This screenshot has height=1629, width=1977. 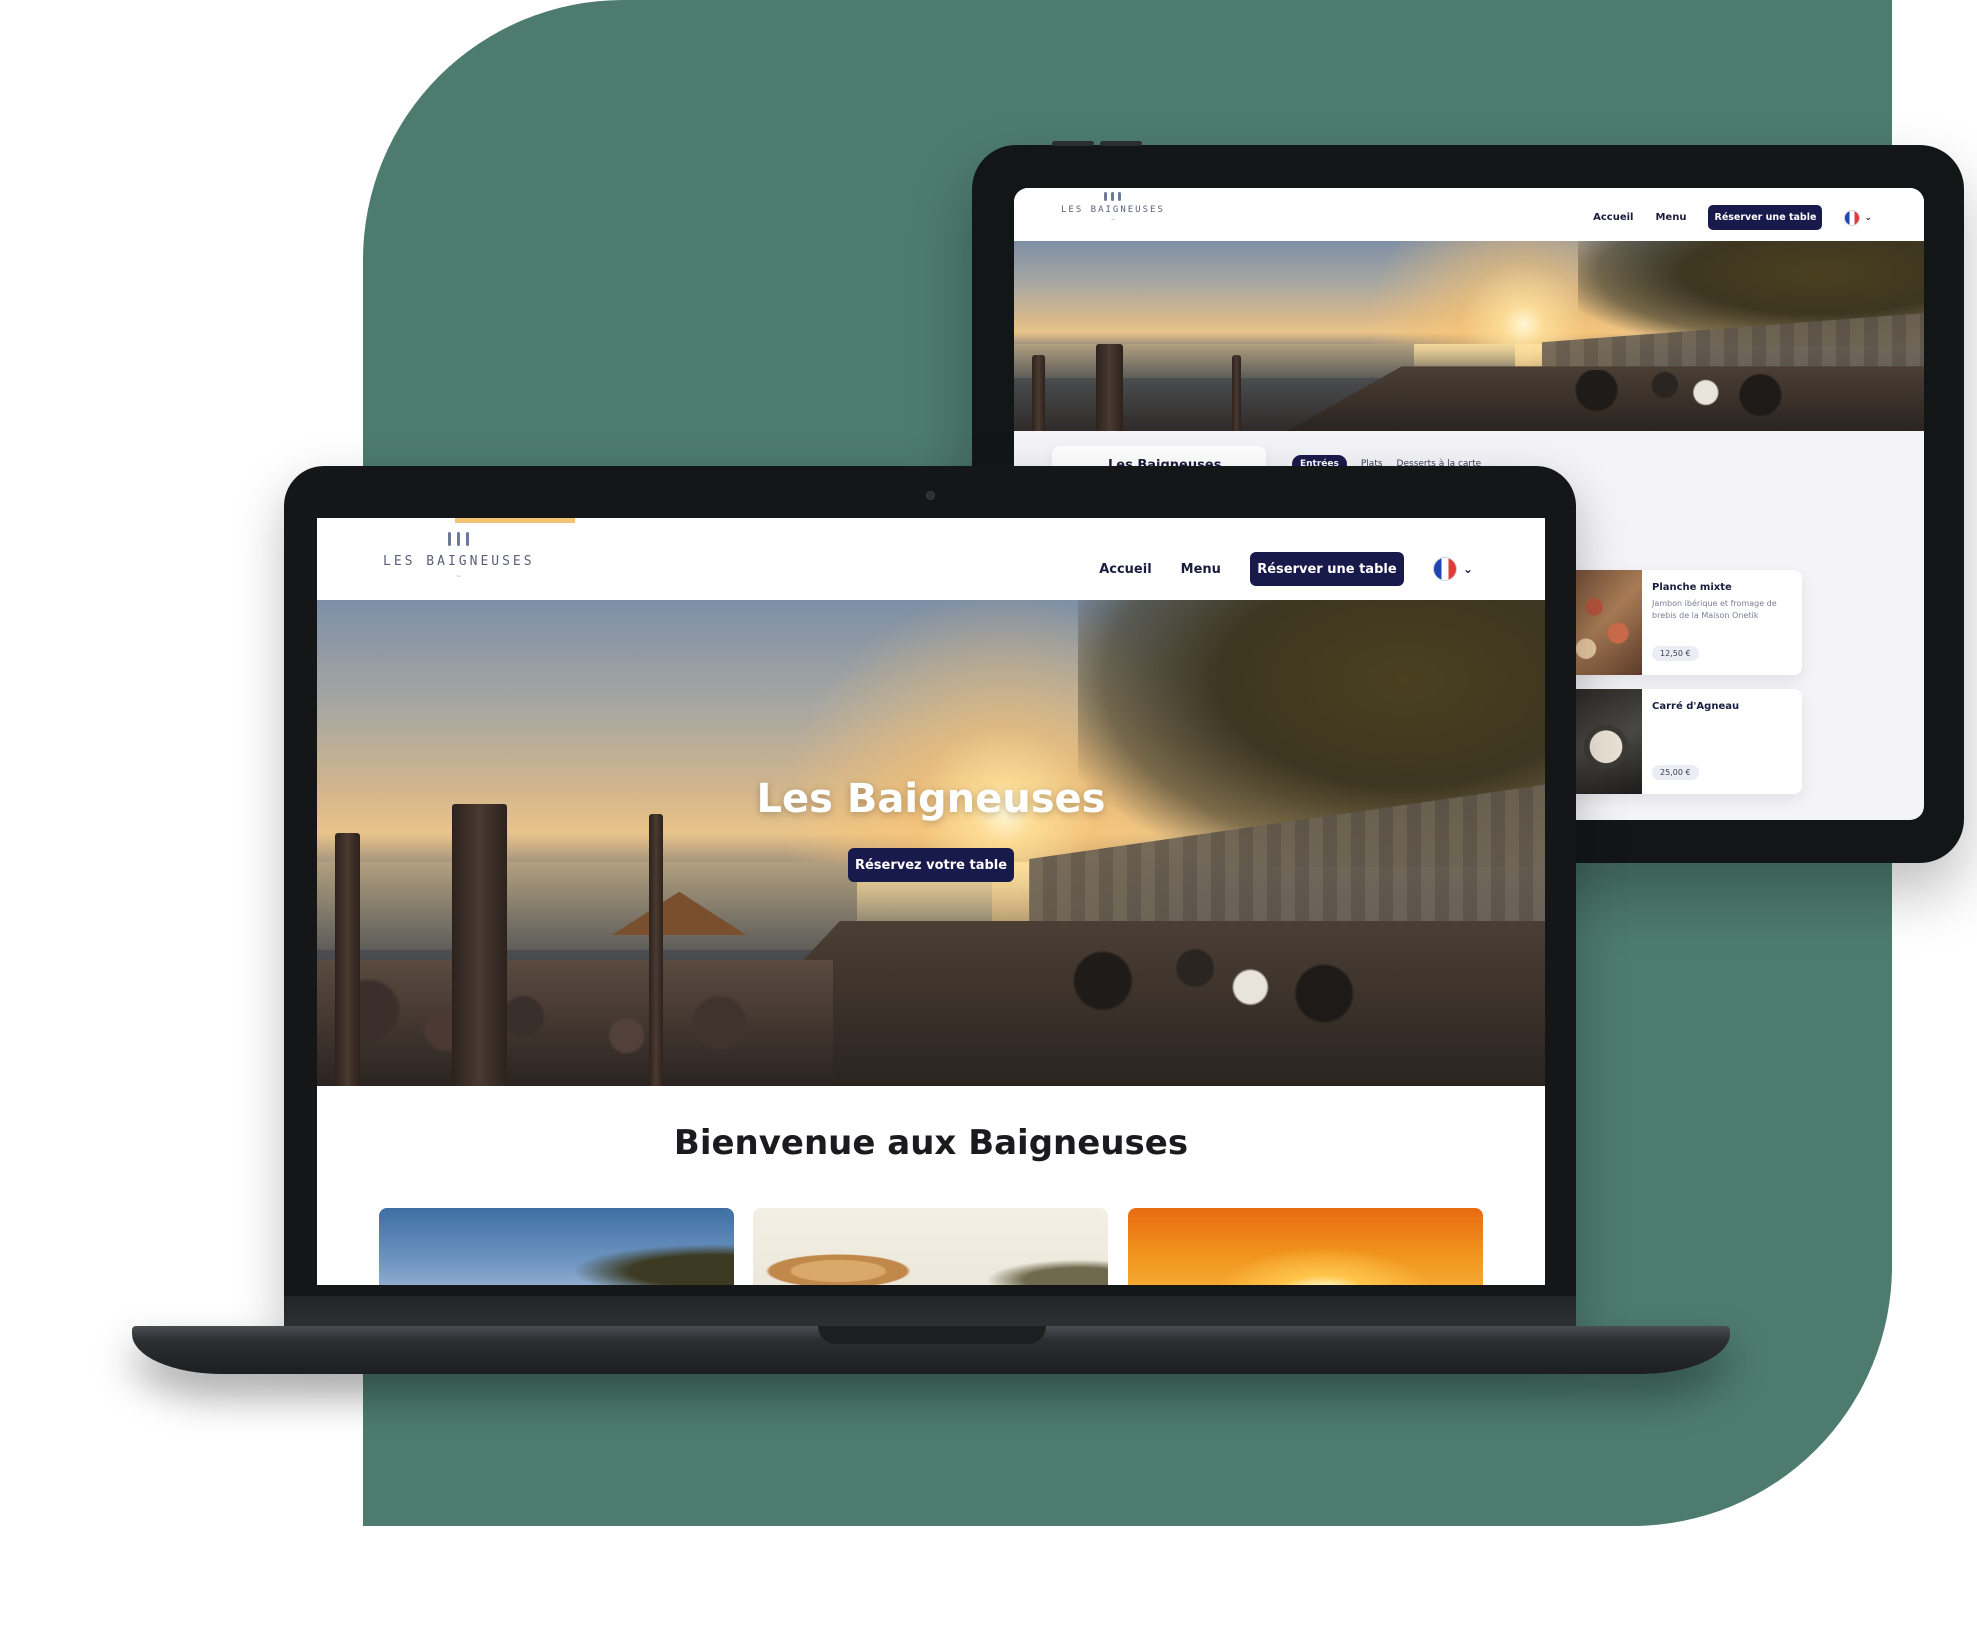 I want to click on tablet-power-button, so click(x=1121, y=143).